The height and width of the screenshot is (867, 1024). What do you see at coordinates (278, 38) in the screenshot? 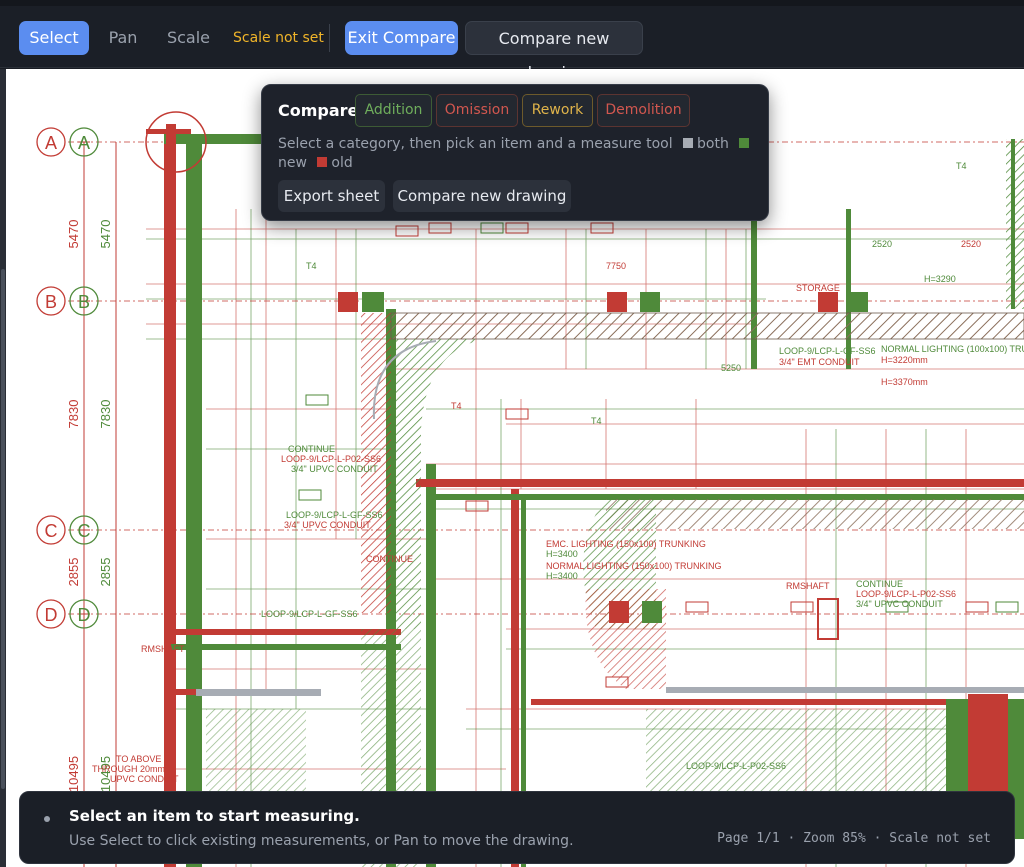
I see `scale-status-label: Scale not set` at bounding box center [278, 38].